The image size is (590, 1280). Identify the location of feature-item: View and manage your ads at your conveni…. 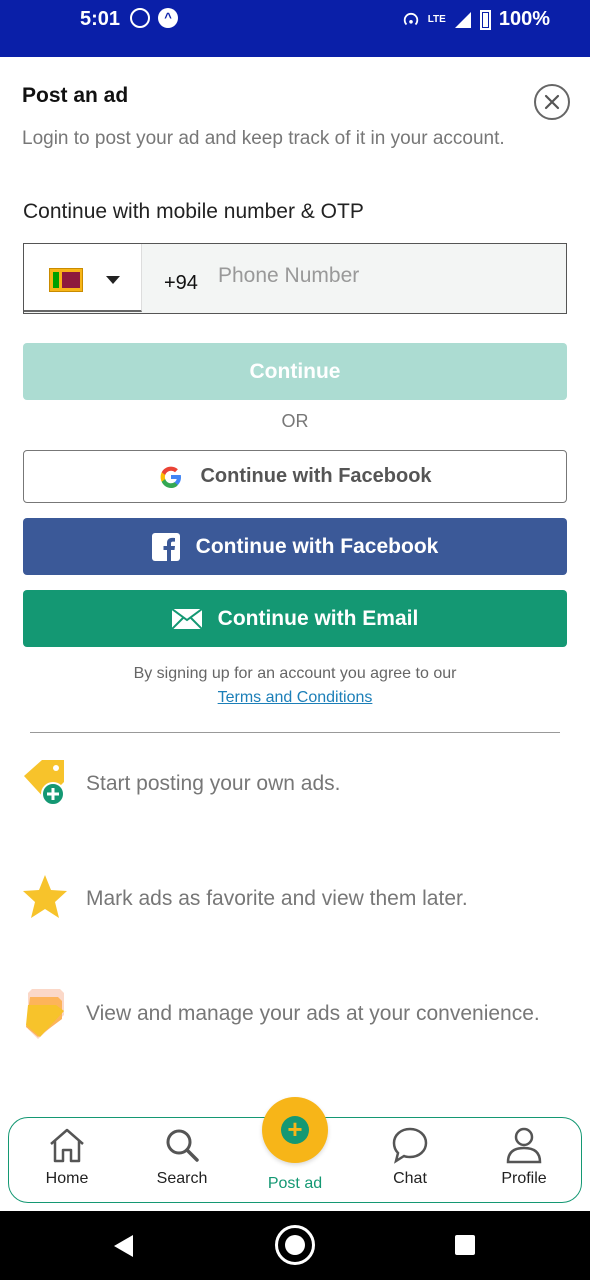
(280, 1014).